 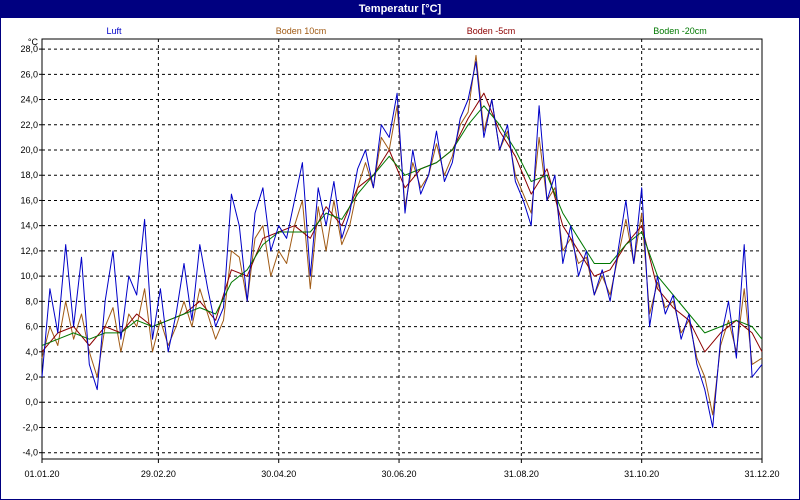 What do you see at coordinates (158, 474) in the screenshot?
I see `x-tick-label: 29.02.20` at bounding box center [158, 474].